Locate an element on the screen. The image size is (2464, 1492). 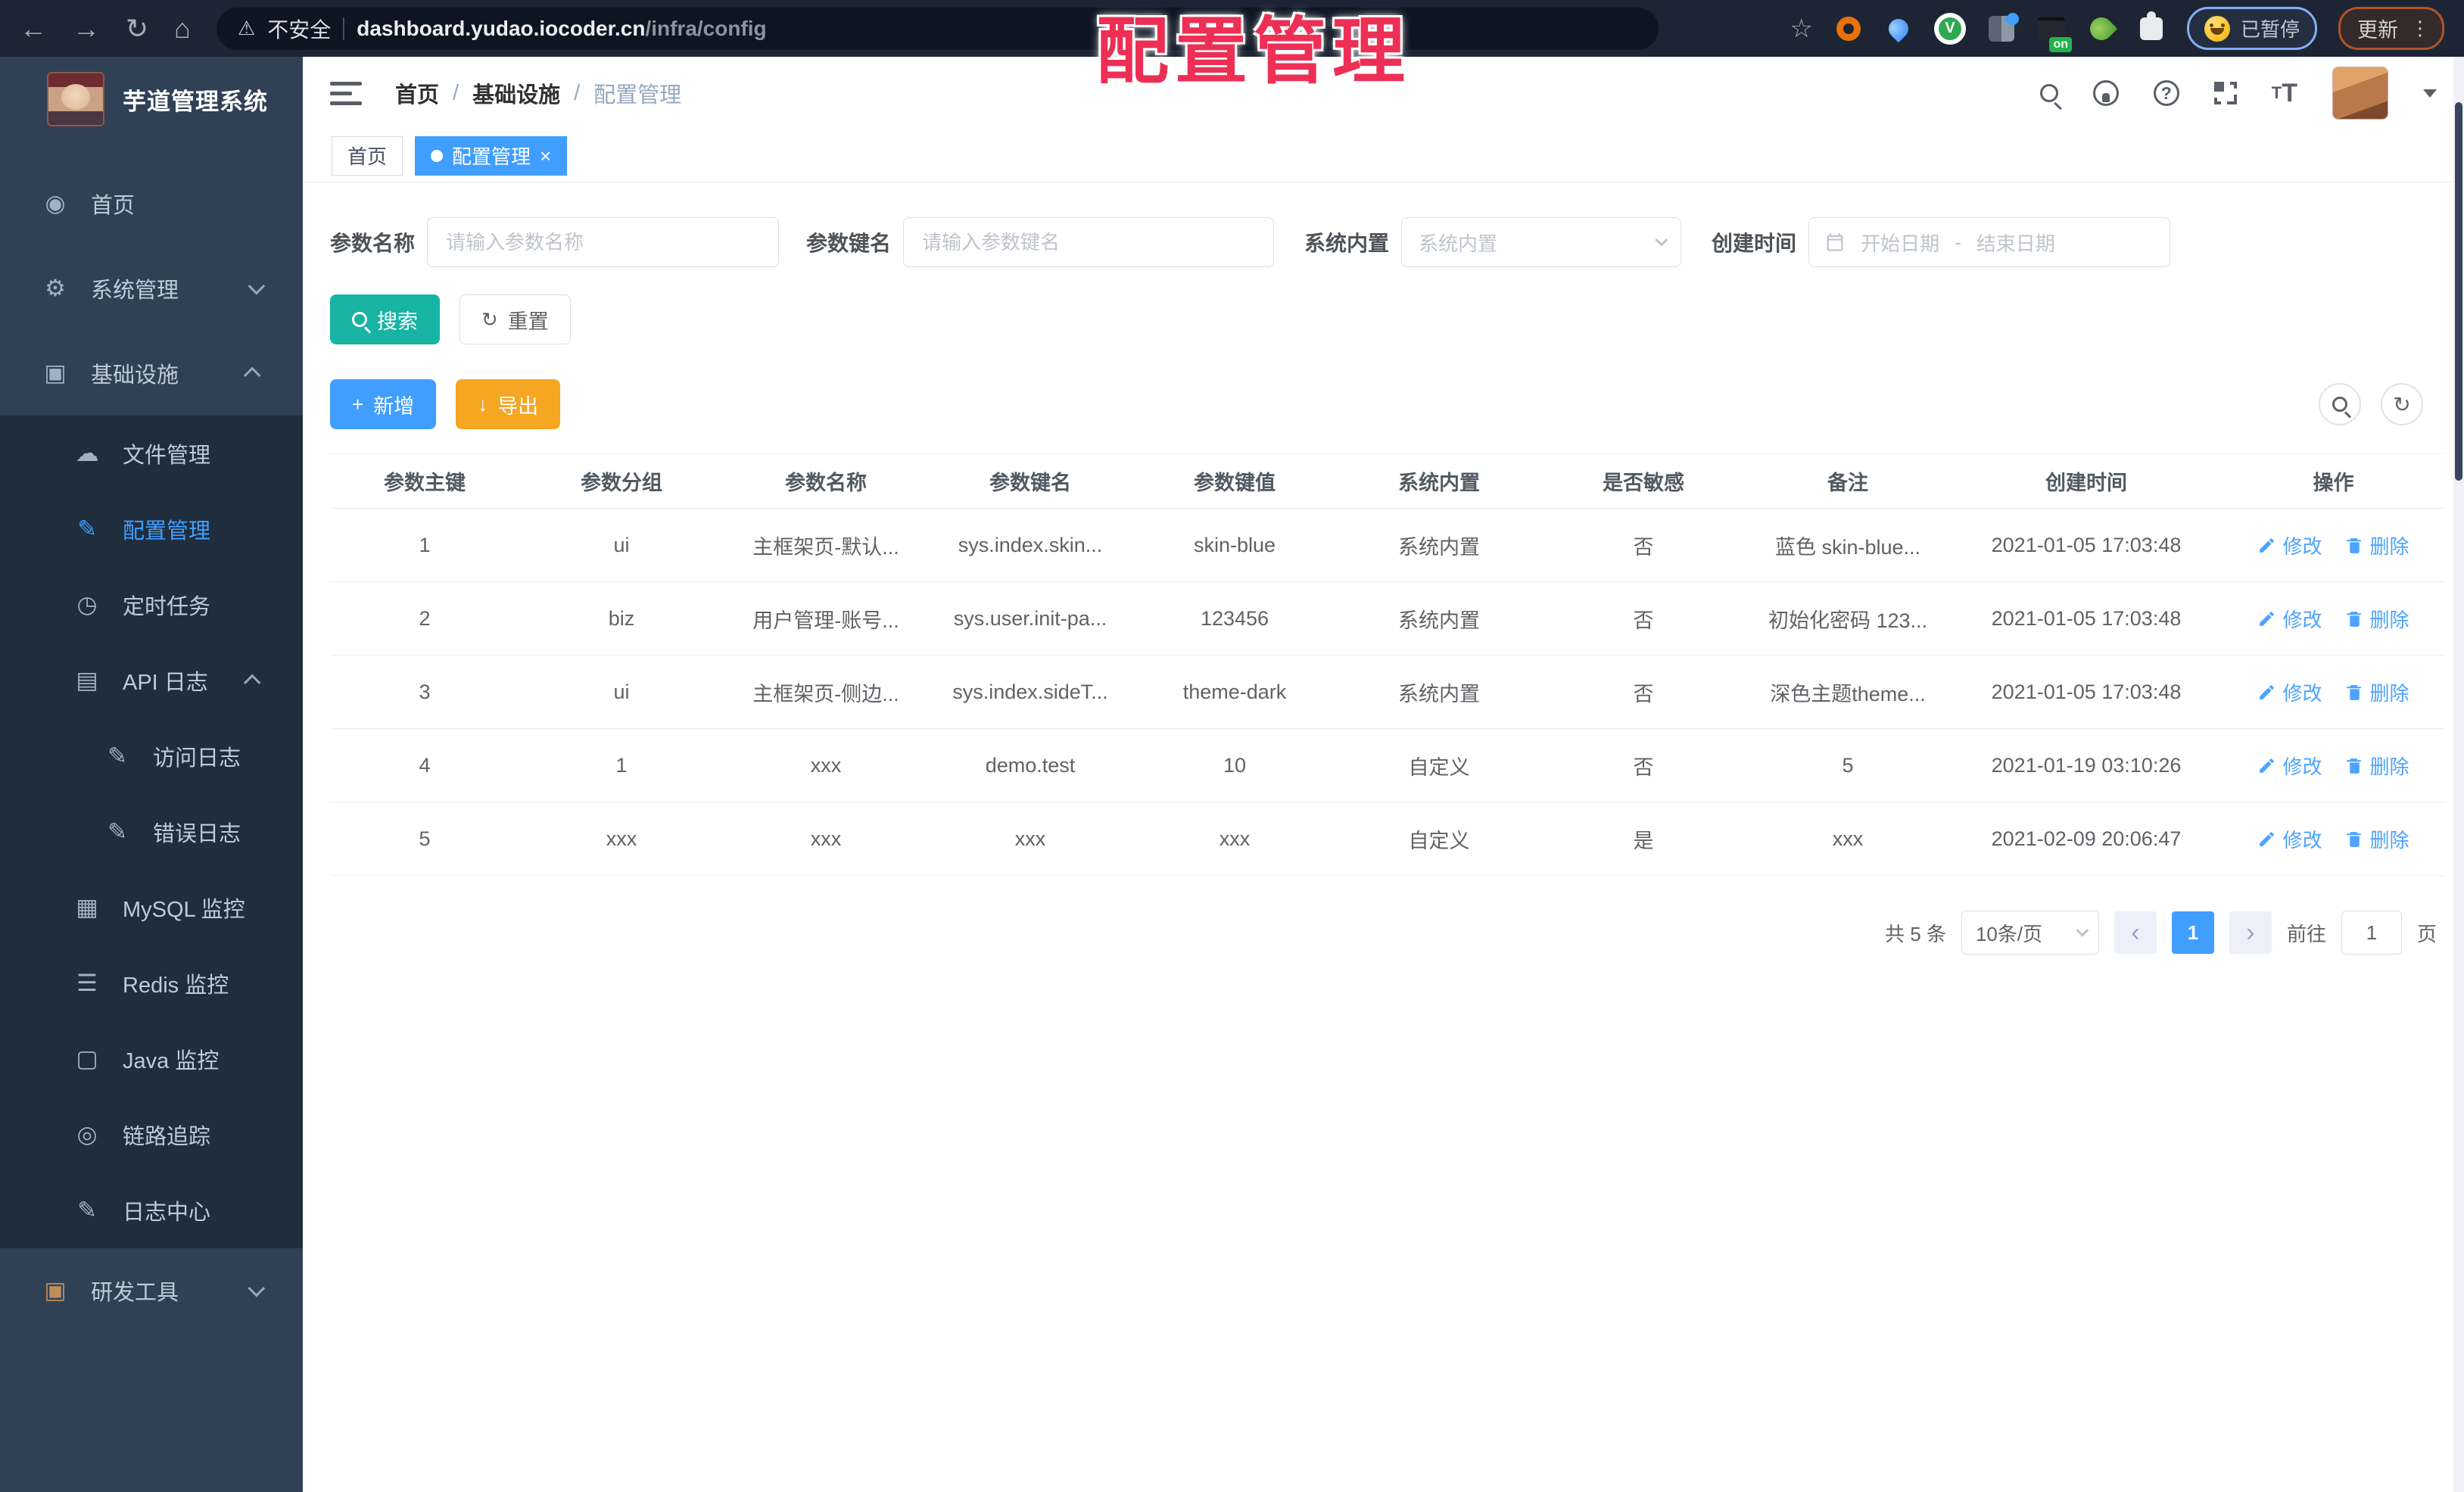
active-dot-icon is located at coordinates (438, 155).